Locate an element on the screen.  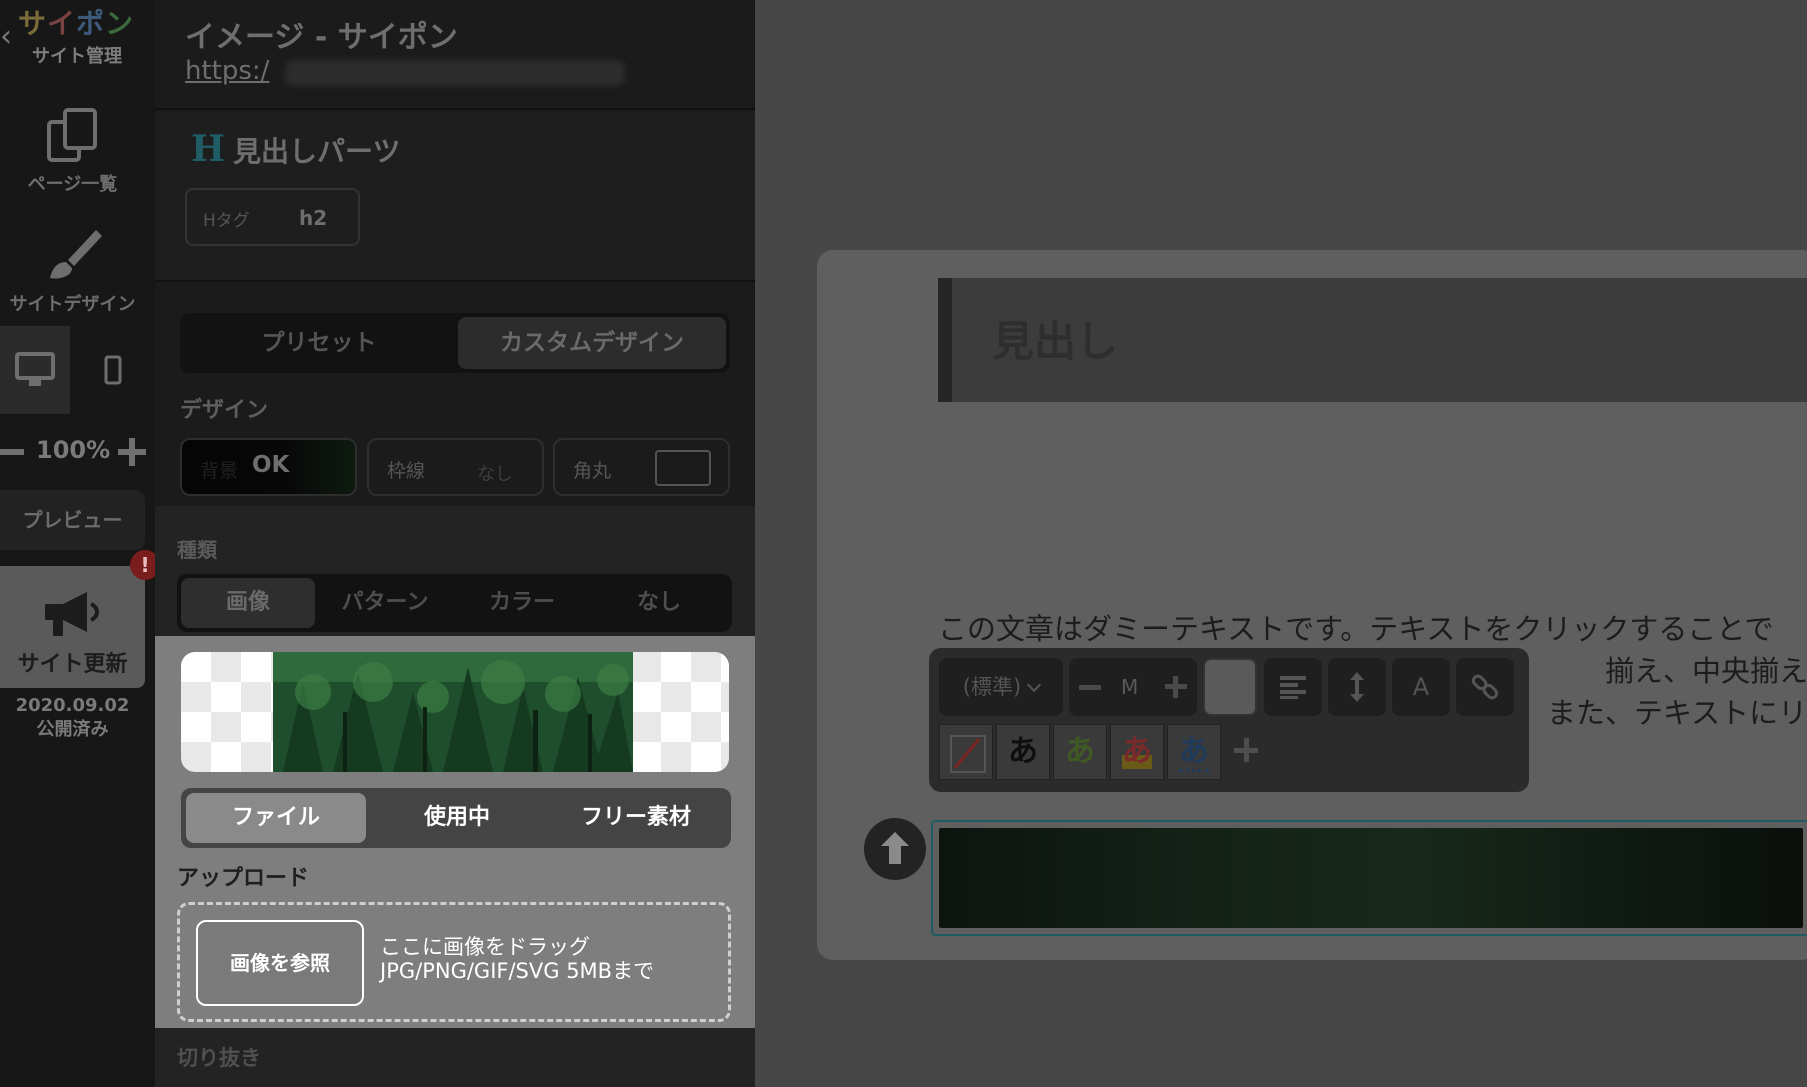
text-format-toolbar: (標準) M A あ あ あ あ is located at coordinates (1229, 720).